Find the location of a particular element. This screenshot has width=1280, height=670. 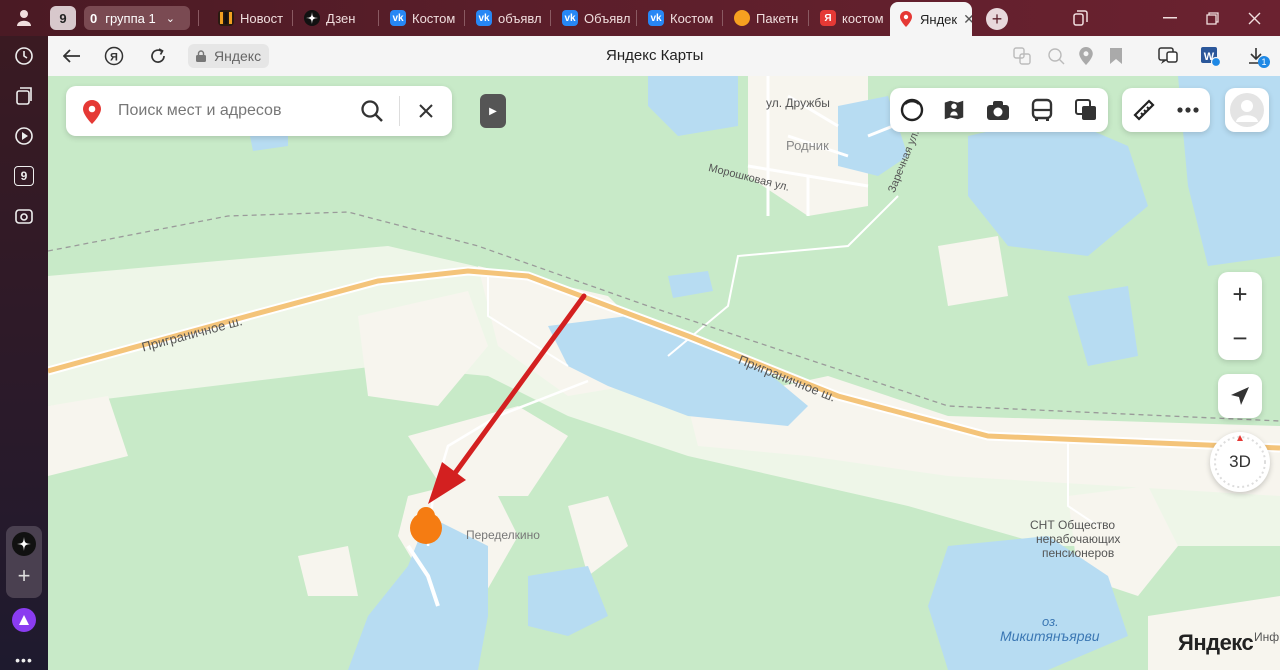

lock-icon is located at coordinates (201, 56).